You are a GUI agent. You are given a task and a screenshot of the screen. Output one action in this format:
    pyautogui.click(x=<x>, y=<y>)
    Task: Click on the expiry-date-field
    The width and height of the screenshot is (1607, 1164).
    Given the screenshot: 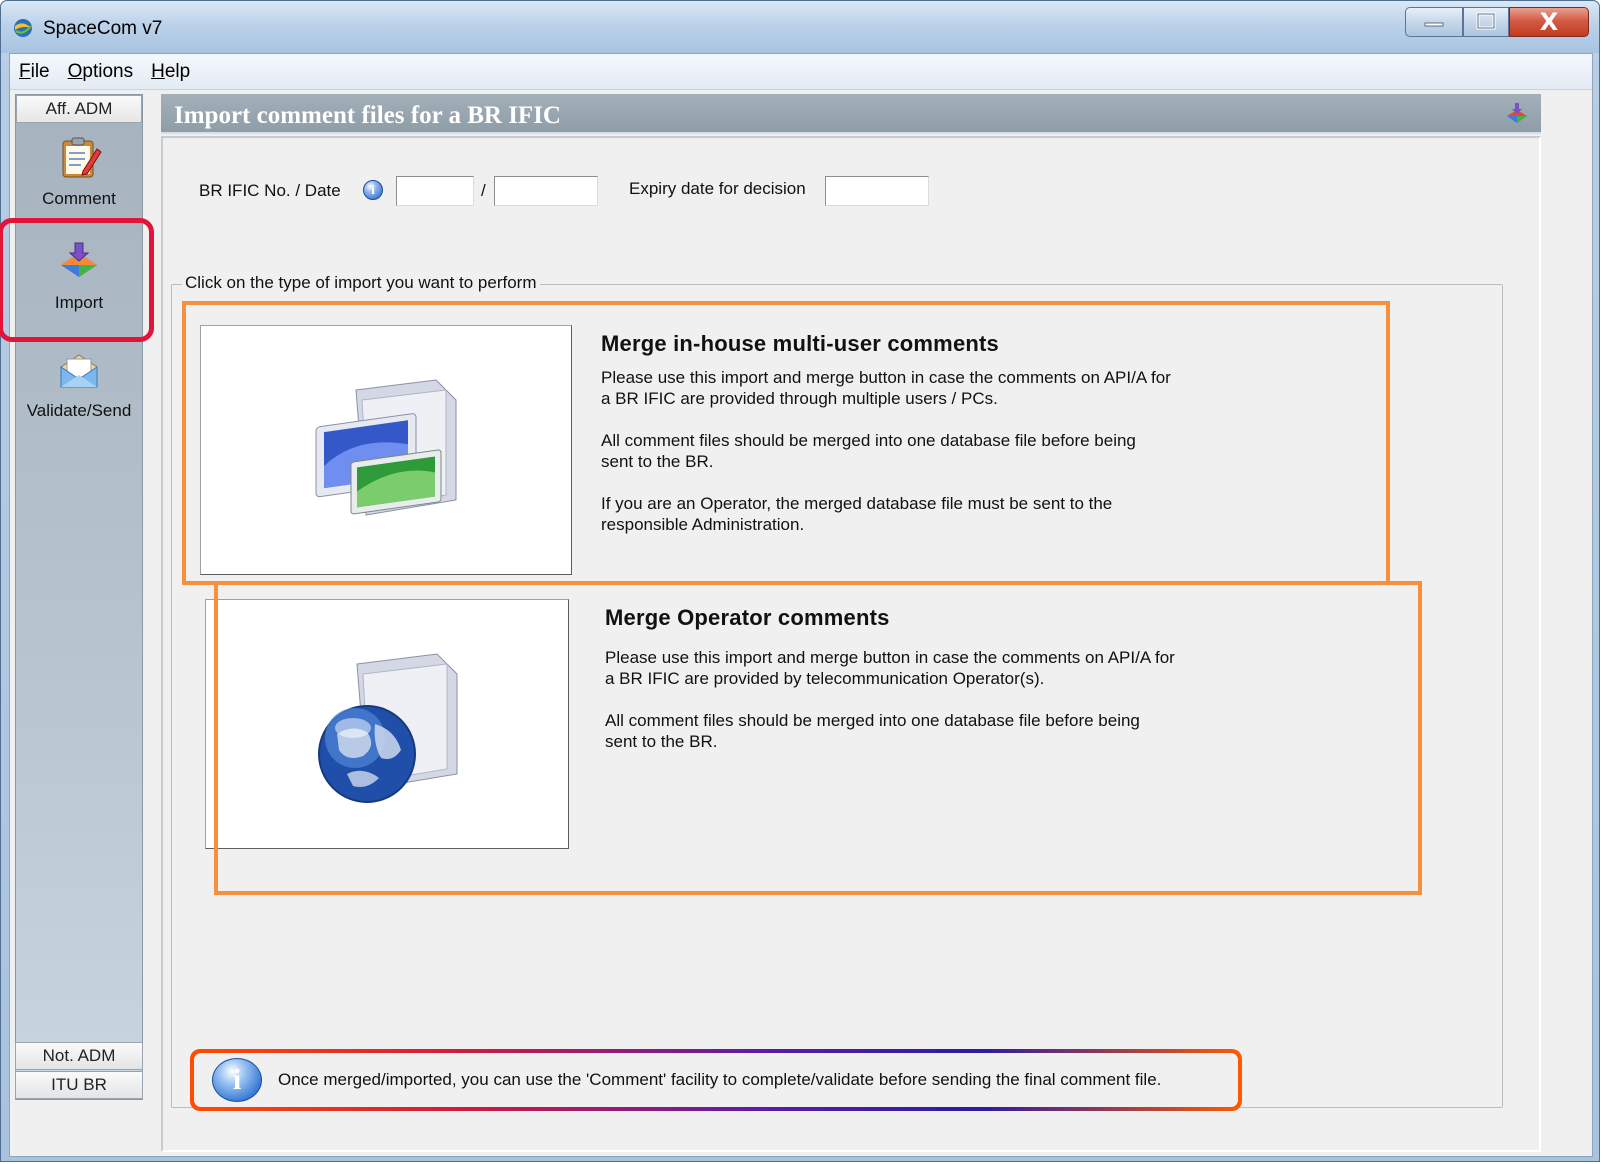 What is the action you would take?
    pyautogui.click(x=877, y=191)
    